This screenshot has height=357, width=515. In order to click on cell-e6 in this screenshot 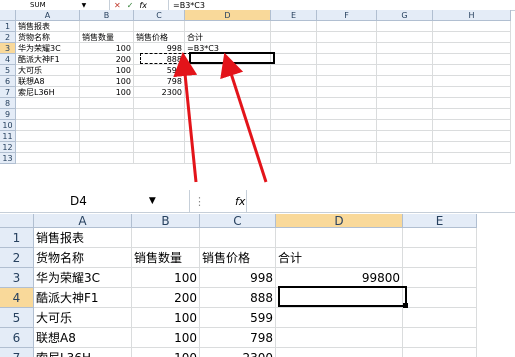, I will do `click(294, 81)`.